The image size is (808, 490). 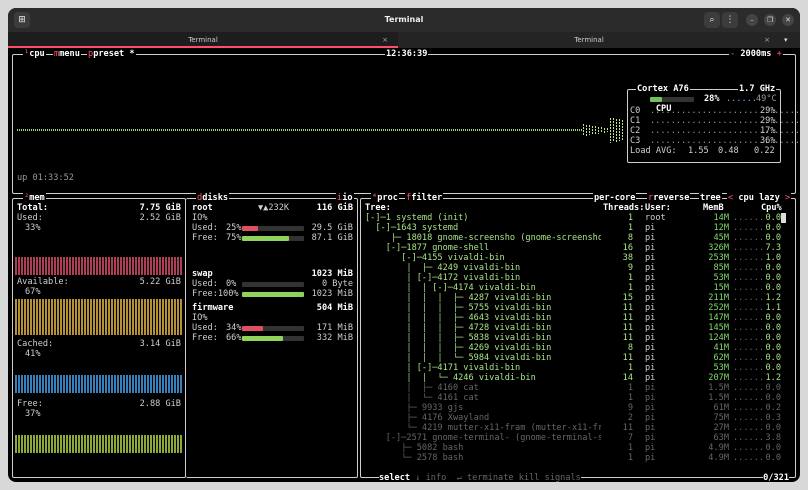 What do you see at coordinates (614, 198) in the screenshot?
I see `per-core-toggle: per-core` at bounding box center [614, 198].